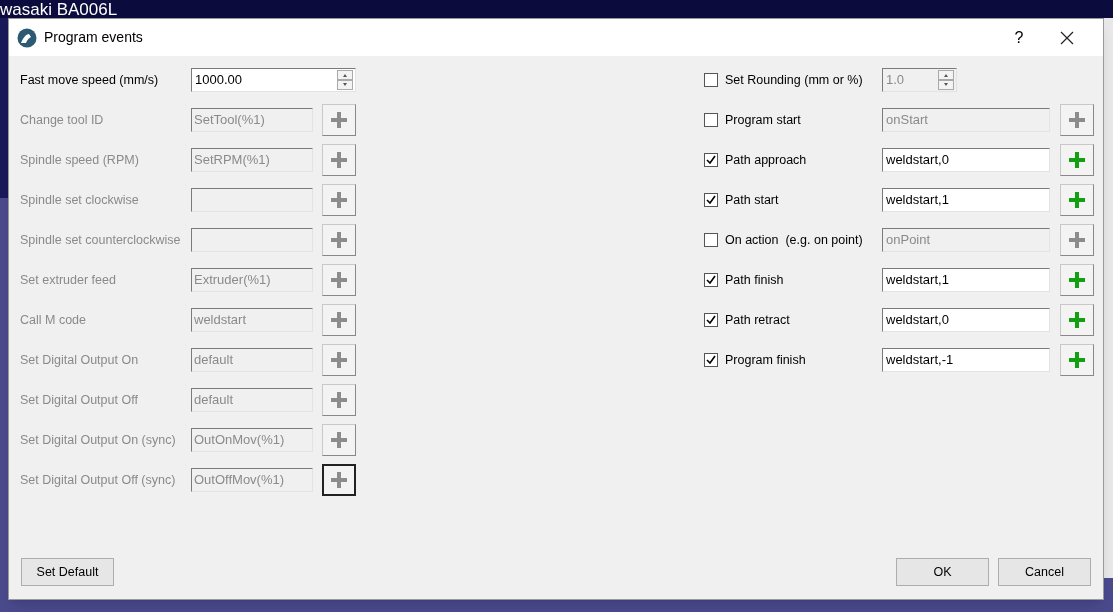  What do you see at coordinates (752, 200) in the screenshot?
I see `checkbox-label: Path start` at bounding box center [752, 200].